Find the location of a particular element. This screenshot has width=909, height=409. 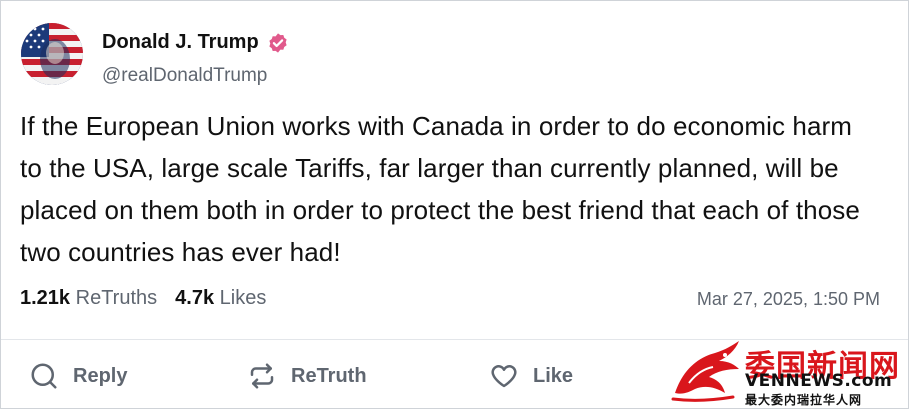

retruth-label: ReTruth is located at coordinates (329, 375).